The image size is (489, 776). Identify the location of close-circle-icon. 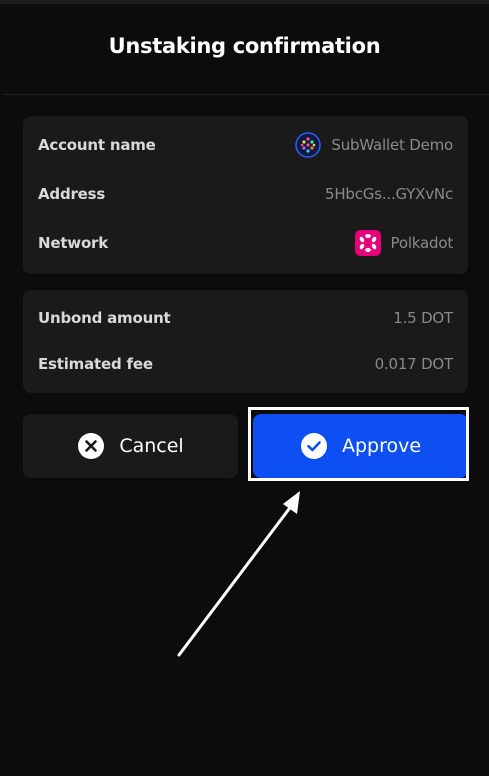
(91, 446).